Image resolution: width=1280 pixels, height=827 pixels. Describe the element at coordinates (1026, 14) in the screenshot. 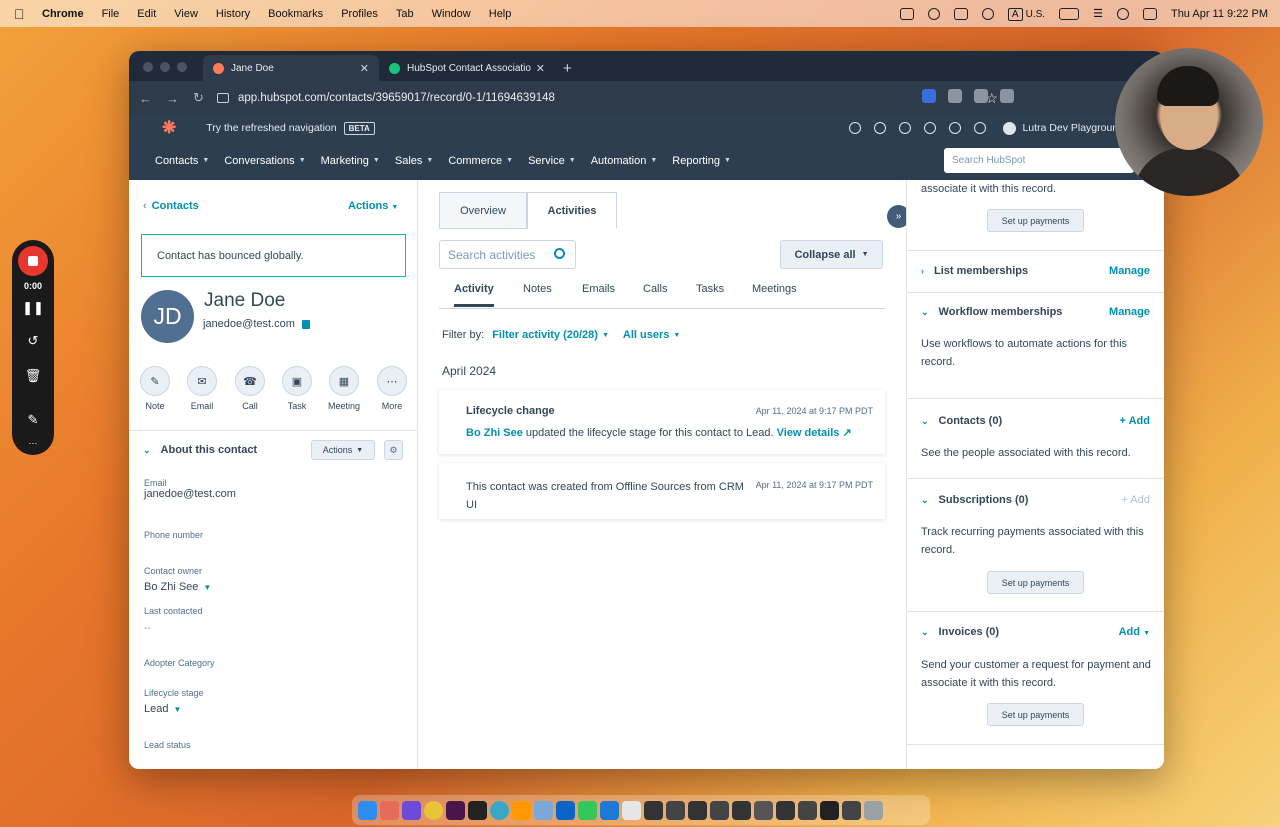

I see `input-source: A U.S.` at that location.